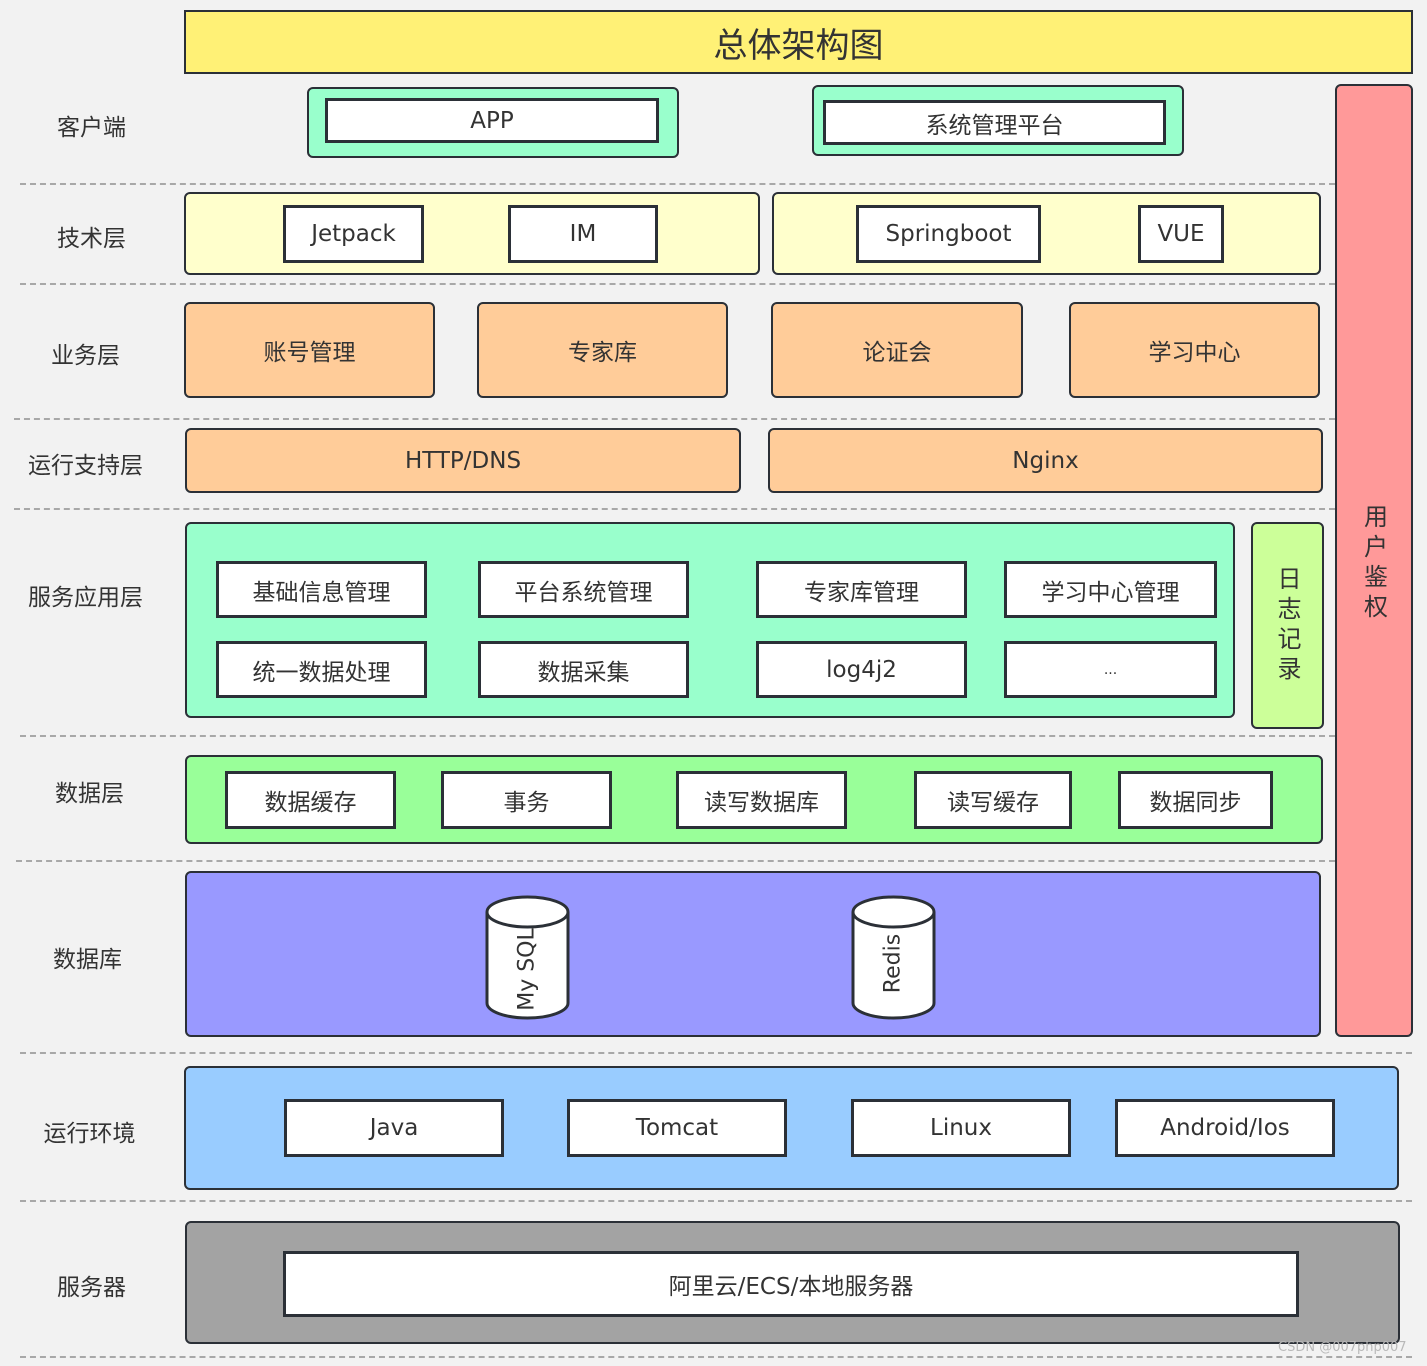 The width and height of the screenshot is (1427, 1366). What do you see at coordinates (353, 234) in the screenshot?
I see `tech-jetpack: Jetpack` at bounding box center [353, 234].